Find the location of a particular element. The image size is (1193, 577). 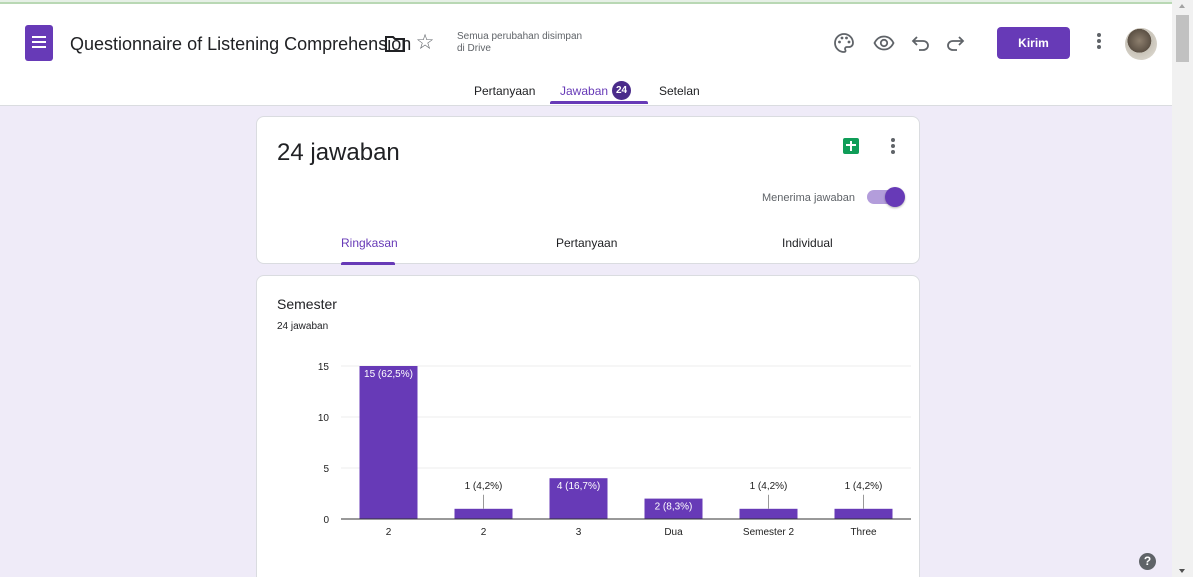

responses-more-icon is located at coordinates (893, 146).